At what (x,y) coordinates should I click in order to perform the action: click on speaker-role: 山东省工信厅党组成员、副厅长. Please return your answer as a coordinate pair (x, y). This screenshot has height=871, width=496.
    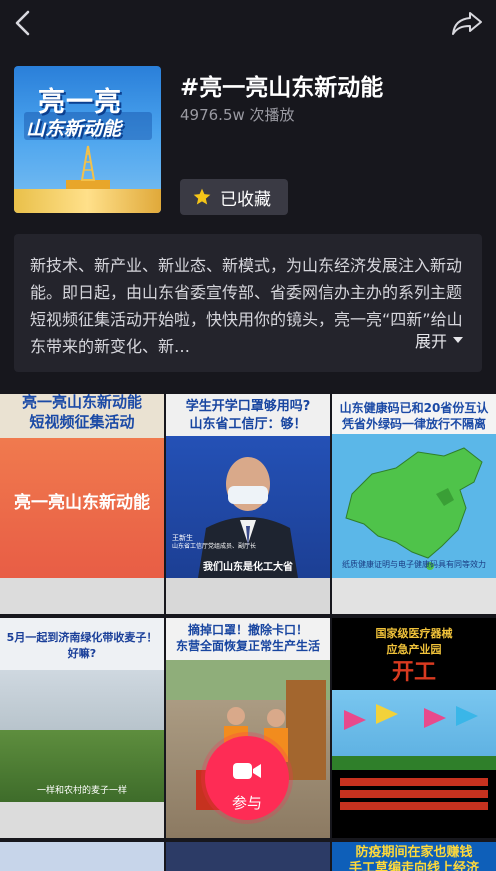
    Looking at the image, I should click on (214, 546).